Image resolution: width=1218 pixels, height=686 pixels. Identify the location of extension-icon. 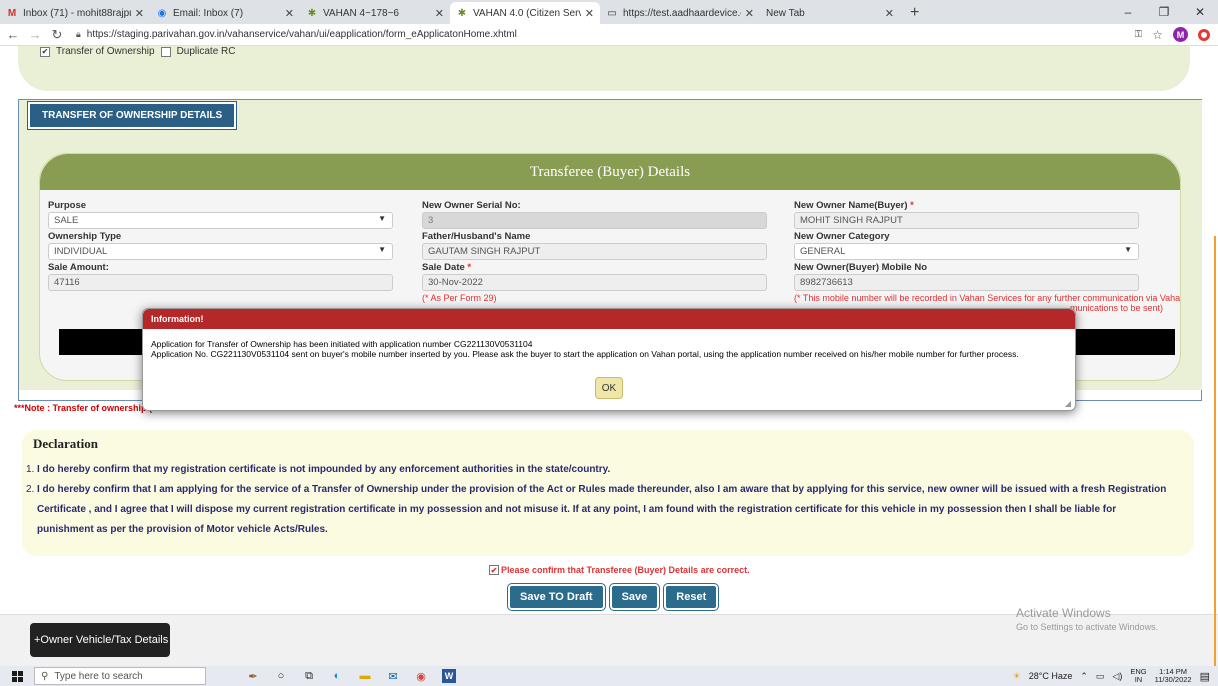
(1204, 34).